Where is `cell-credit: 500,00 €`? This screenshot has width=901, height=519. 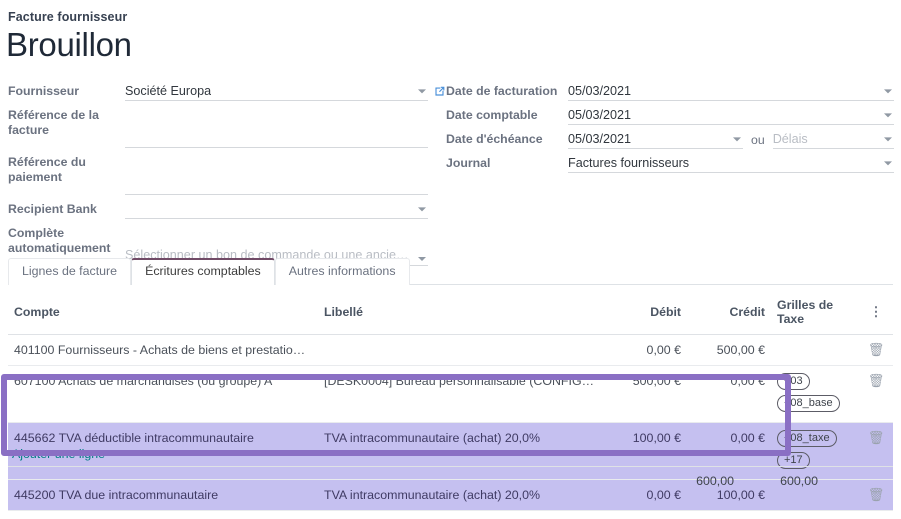
cell-credit: 500,00 € is located at coordinates (729, 350).